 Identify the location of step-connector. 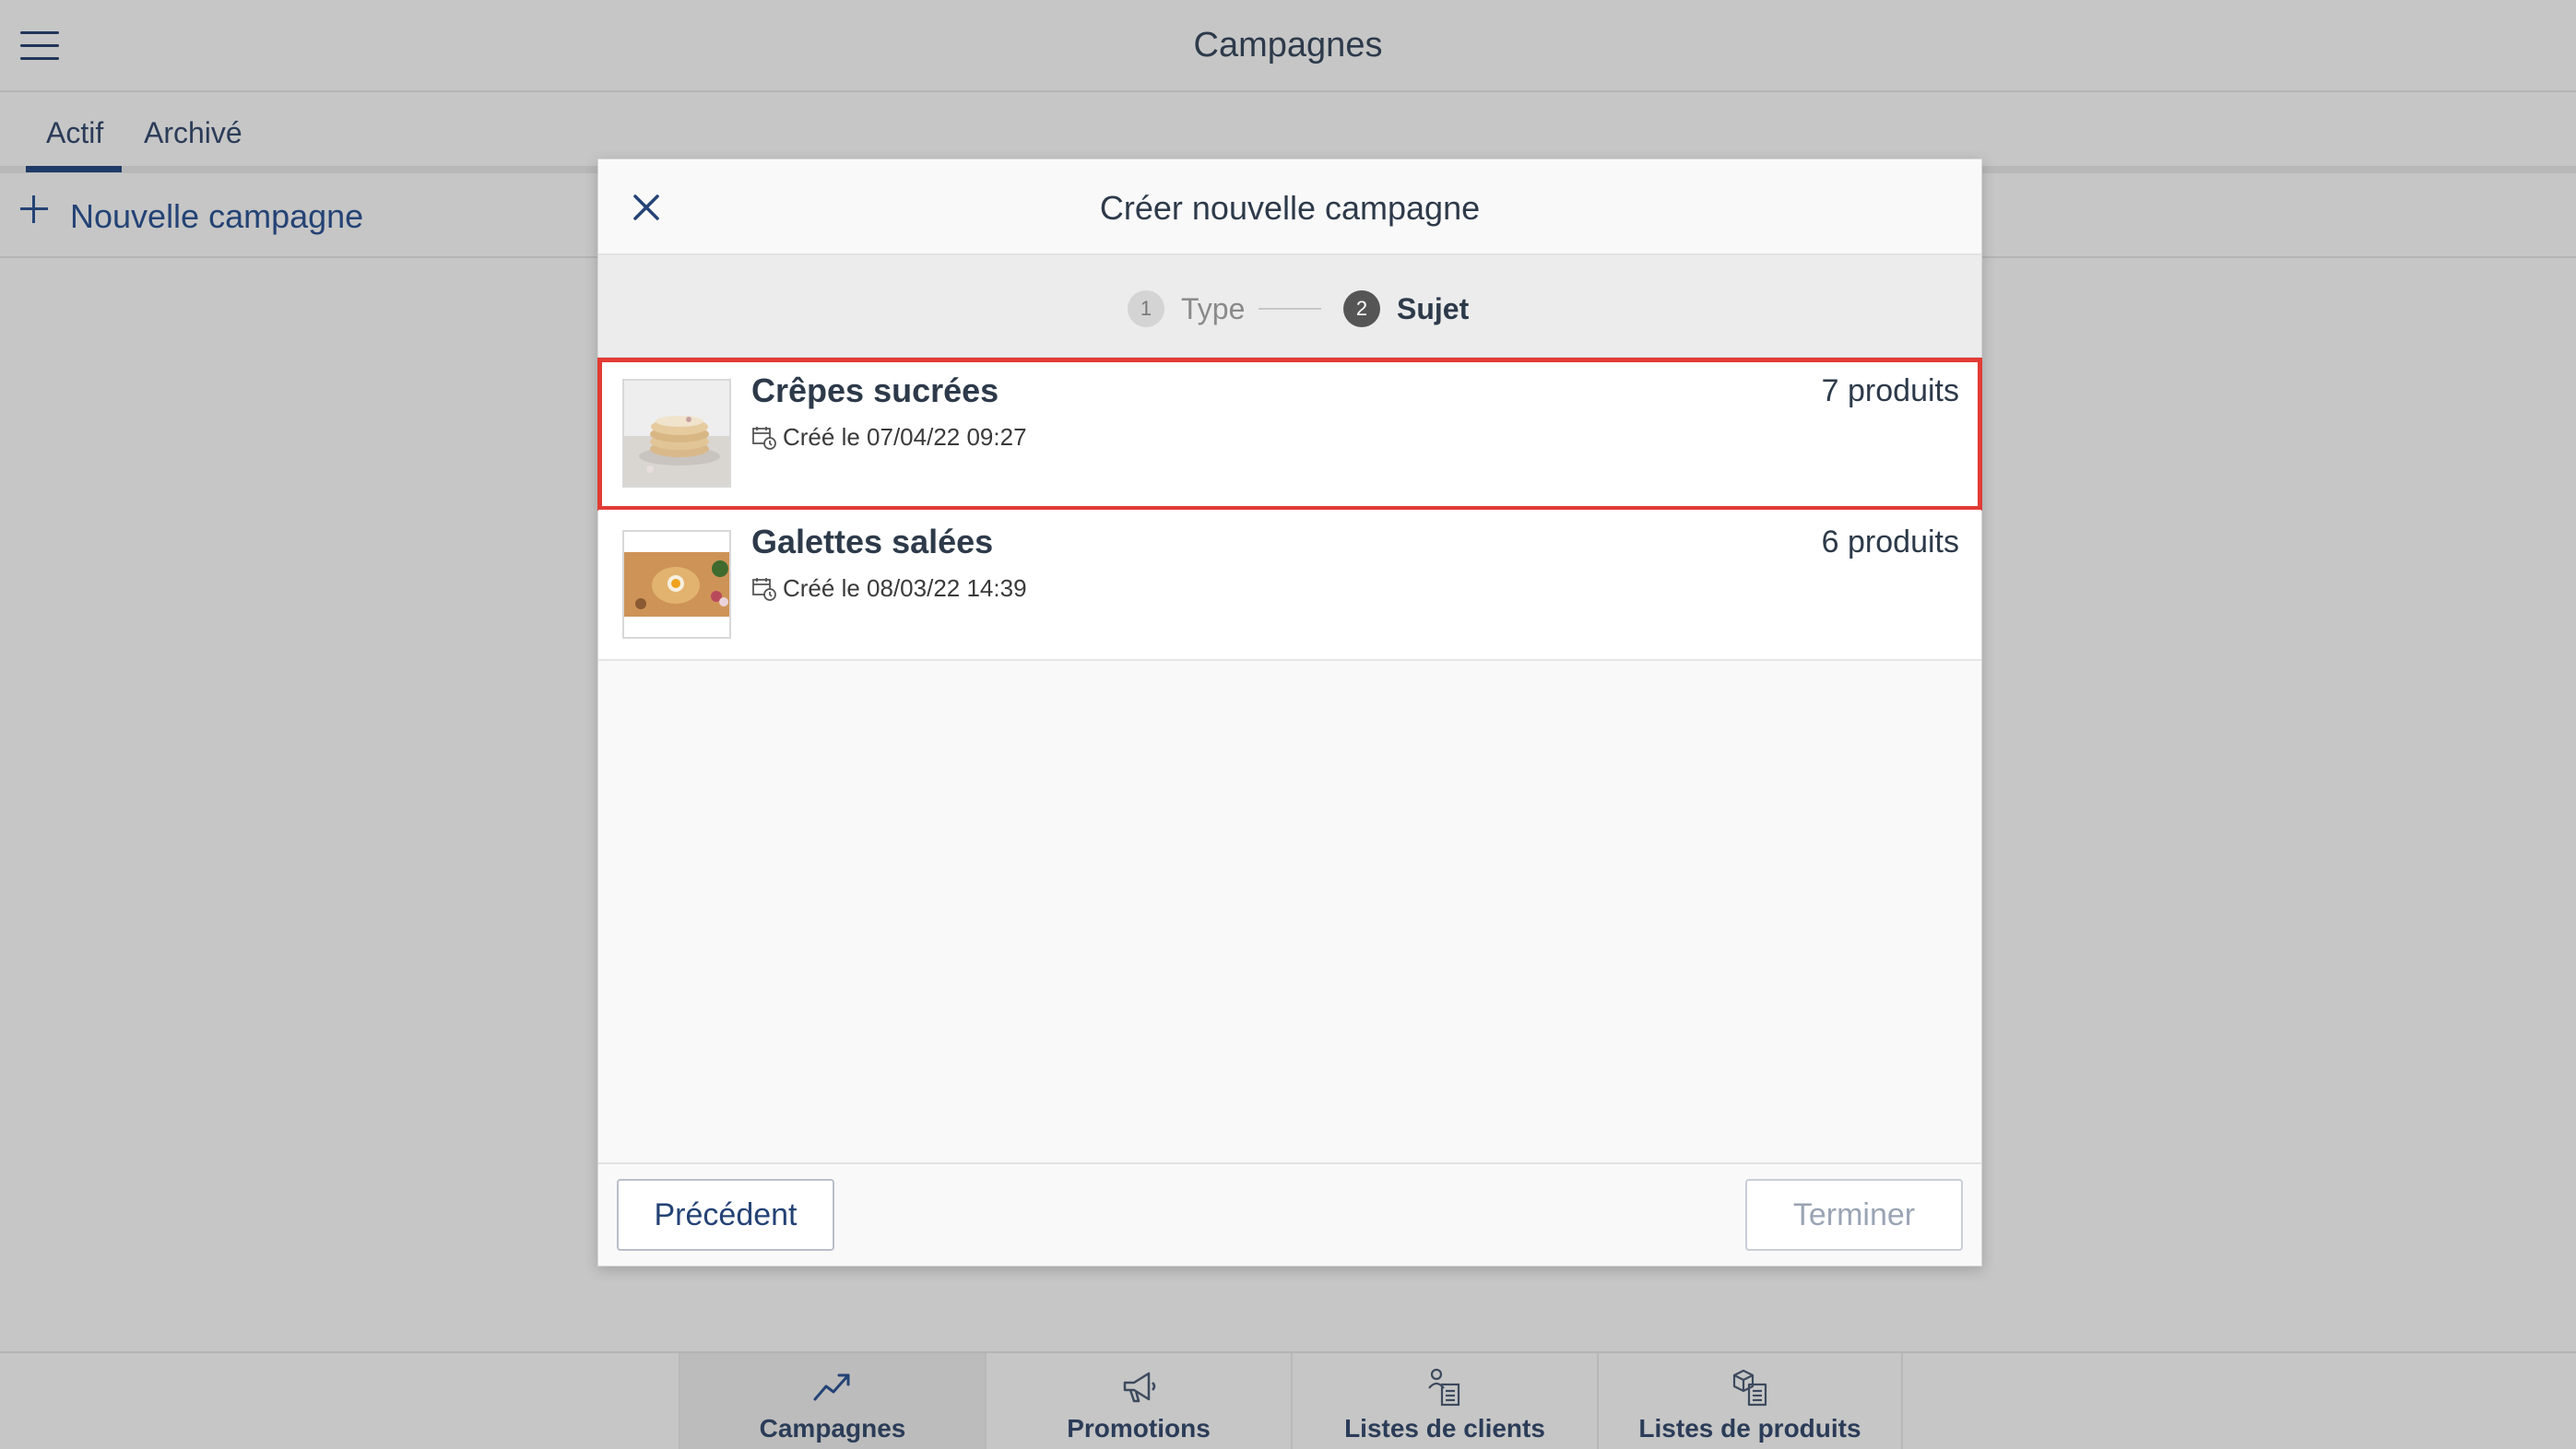
(1289, 309).